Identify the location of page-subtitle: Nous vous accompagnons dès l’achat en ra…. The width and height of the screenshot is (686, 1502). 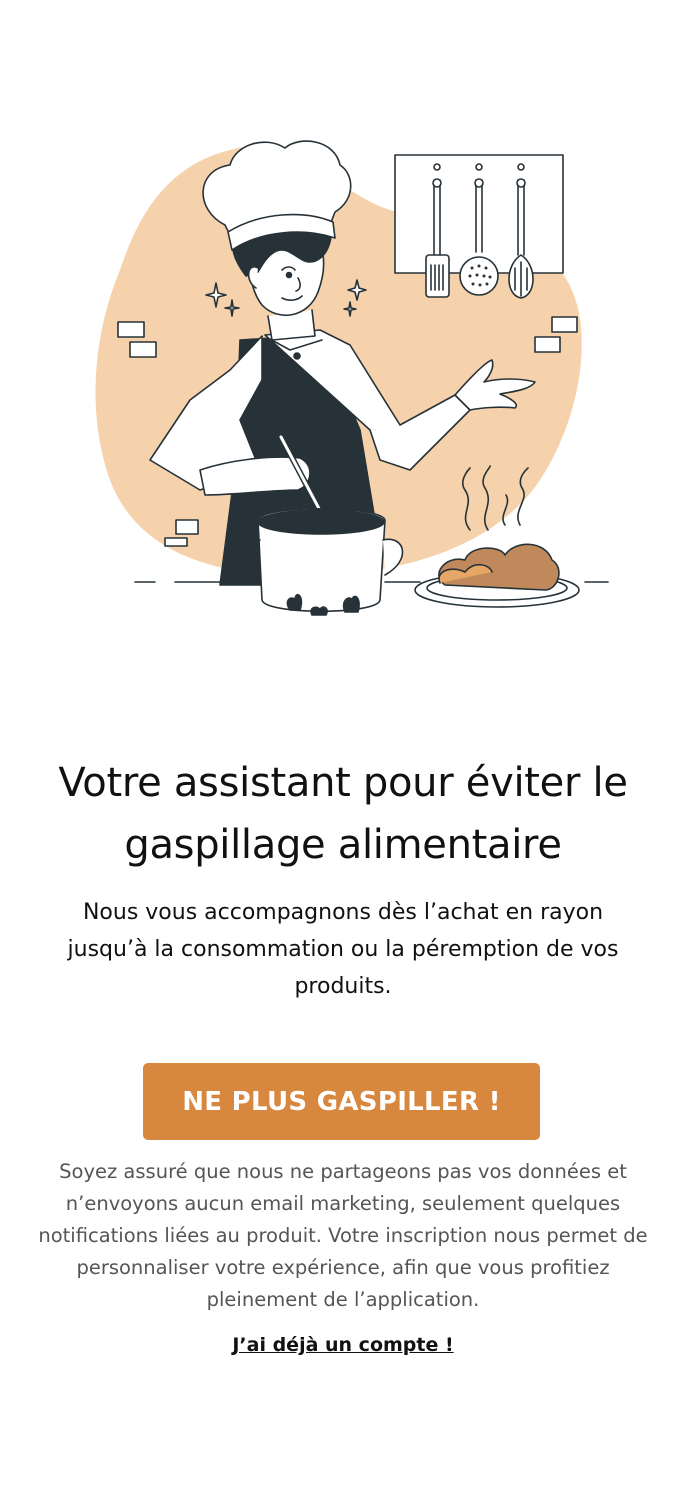
(343, 949).